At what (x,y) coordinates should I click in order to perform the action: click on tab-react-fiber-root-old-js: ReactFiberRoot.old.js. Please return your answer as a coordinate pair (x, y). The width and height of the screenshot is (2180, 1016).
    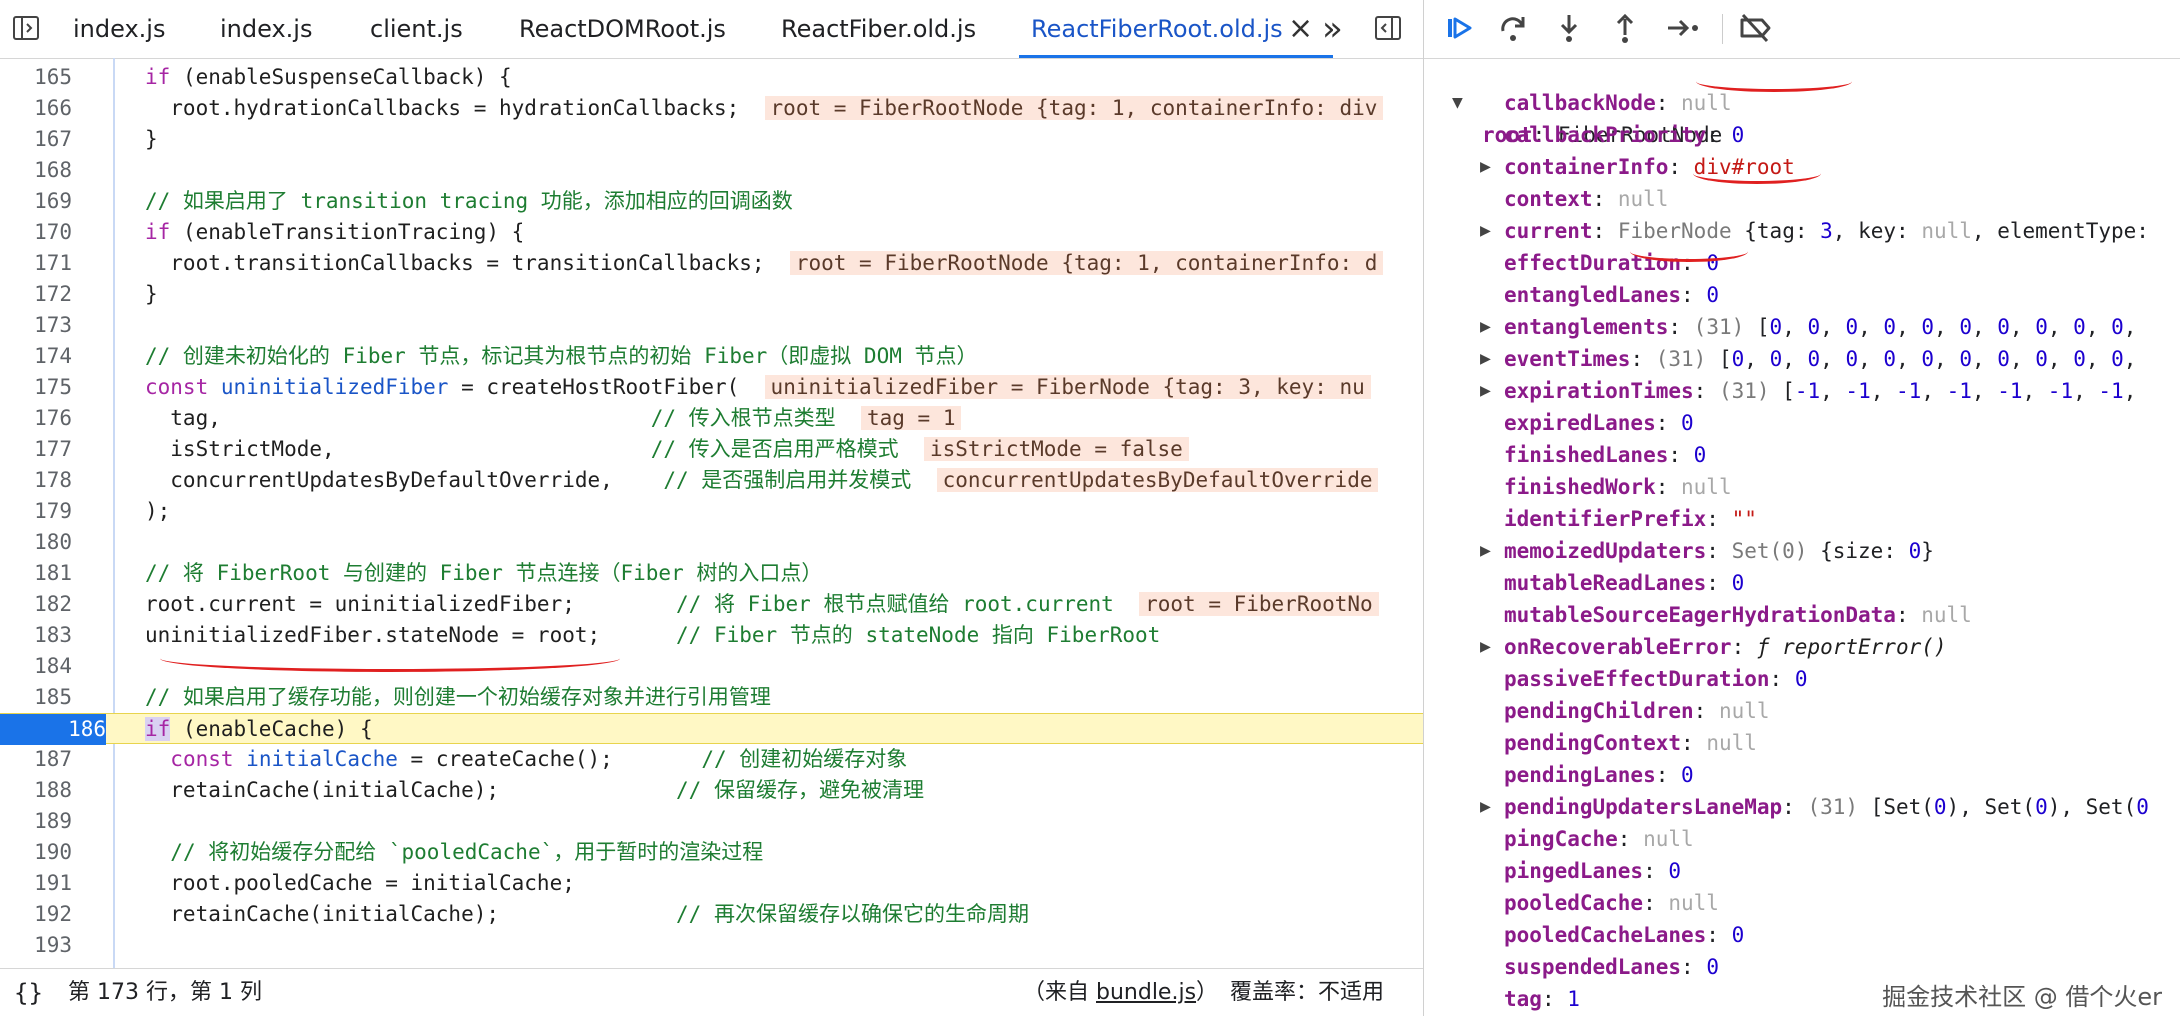
    Looking at the image, I should click on (1176, 29).